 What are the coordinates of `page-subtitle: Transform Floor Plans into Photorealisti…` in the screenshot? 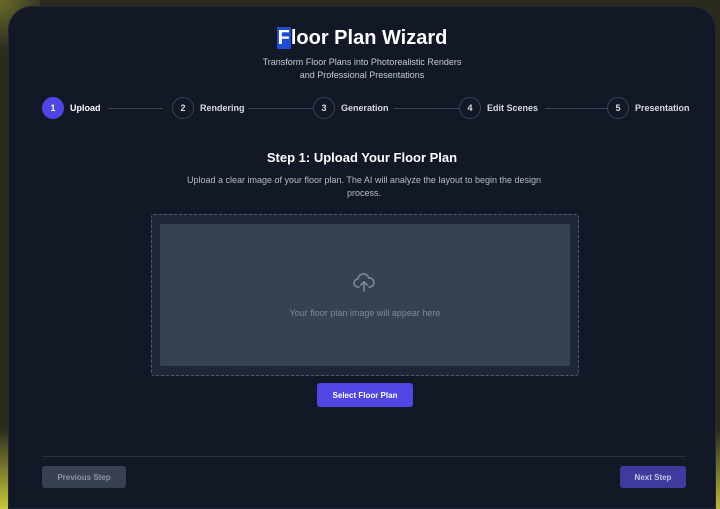 It's located at (362, 69).